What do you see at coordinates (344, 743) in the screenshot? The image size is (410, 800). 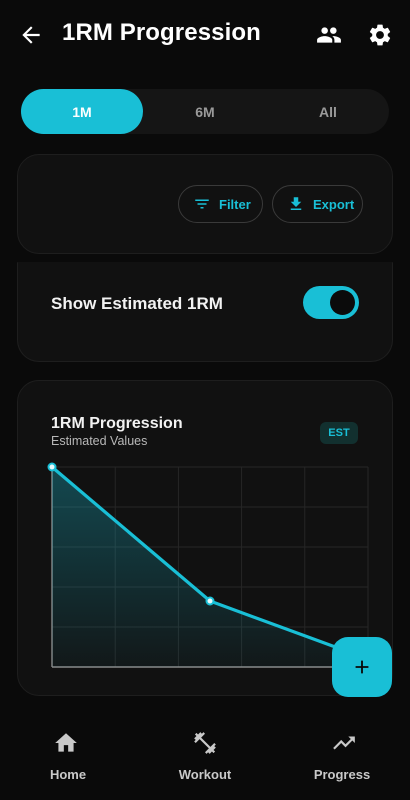 I see `trending-up-icon` at bounding box center [344, 743].